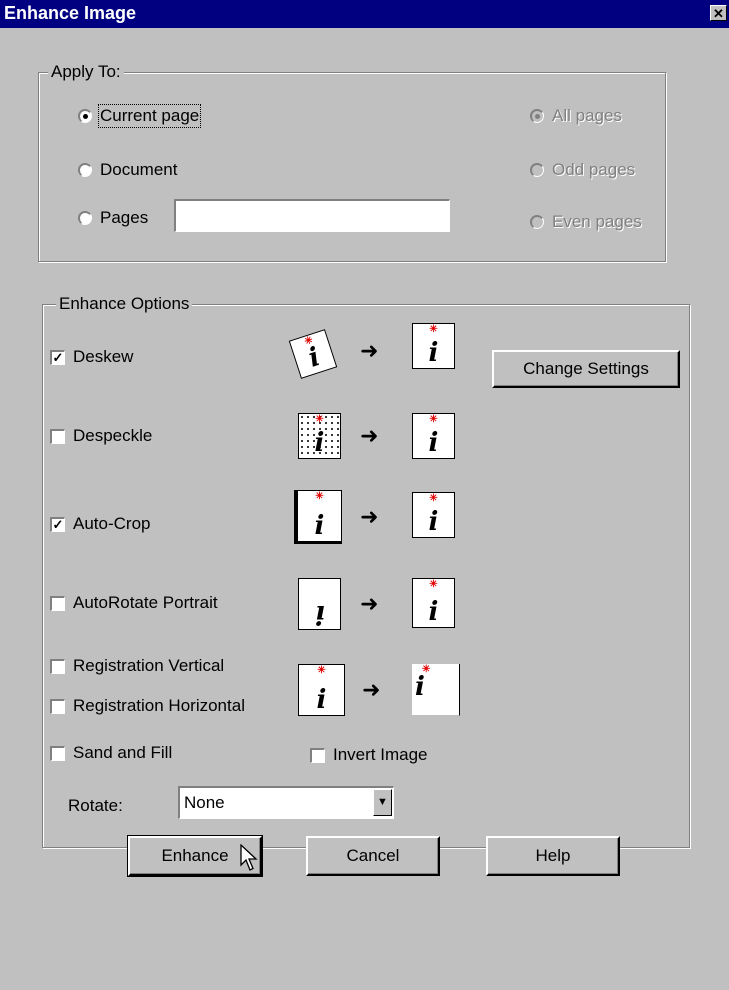 The height and width of the screenshot is (990, 729). I want to click on checkbox-auto-crop-box: ✓, so click(57, 524).